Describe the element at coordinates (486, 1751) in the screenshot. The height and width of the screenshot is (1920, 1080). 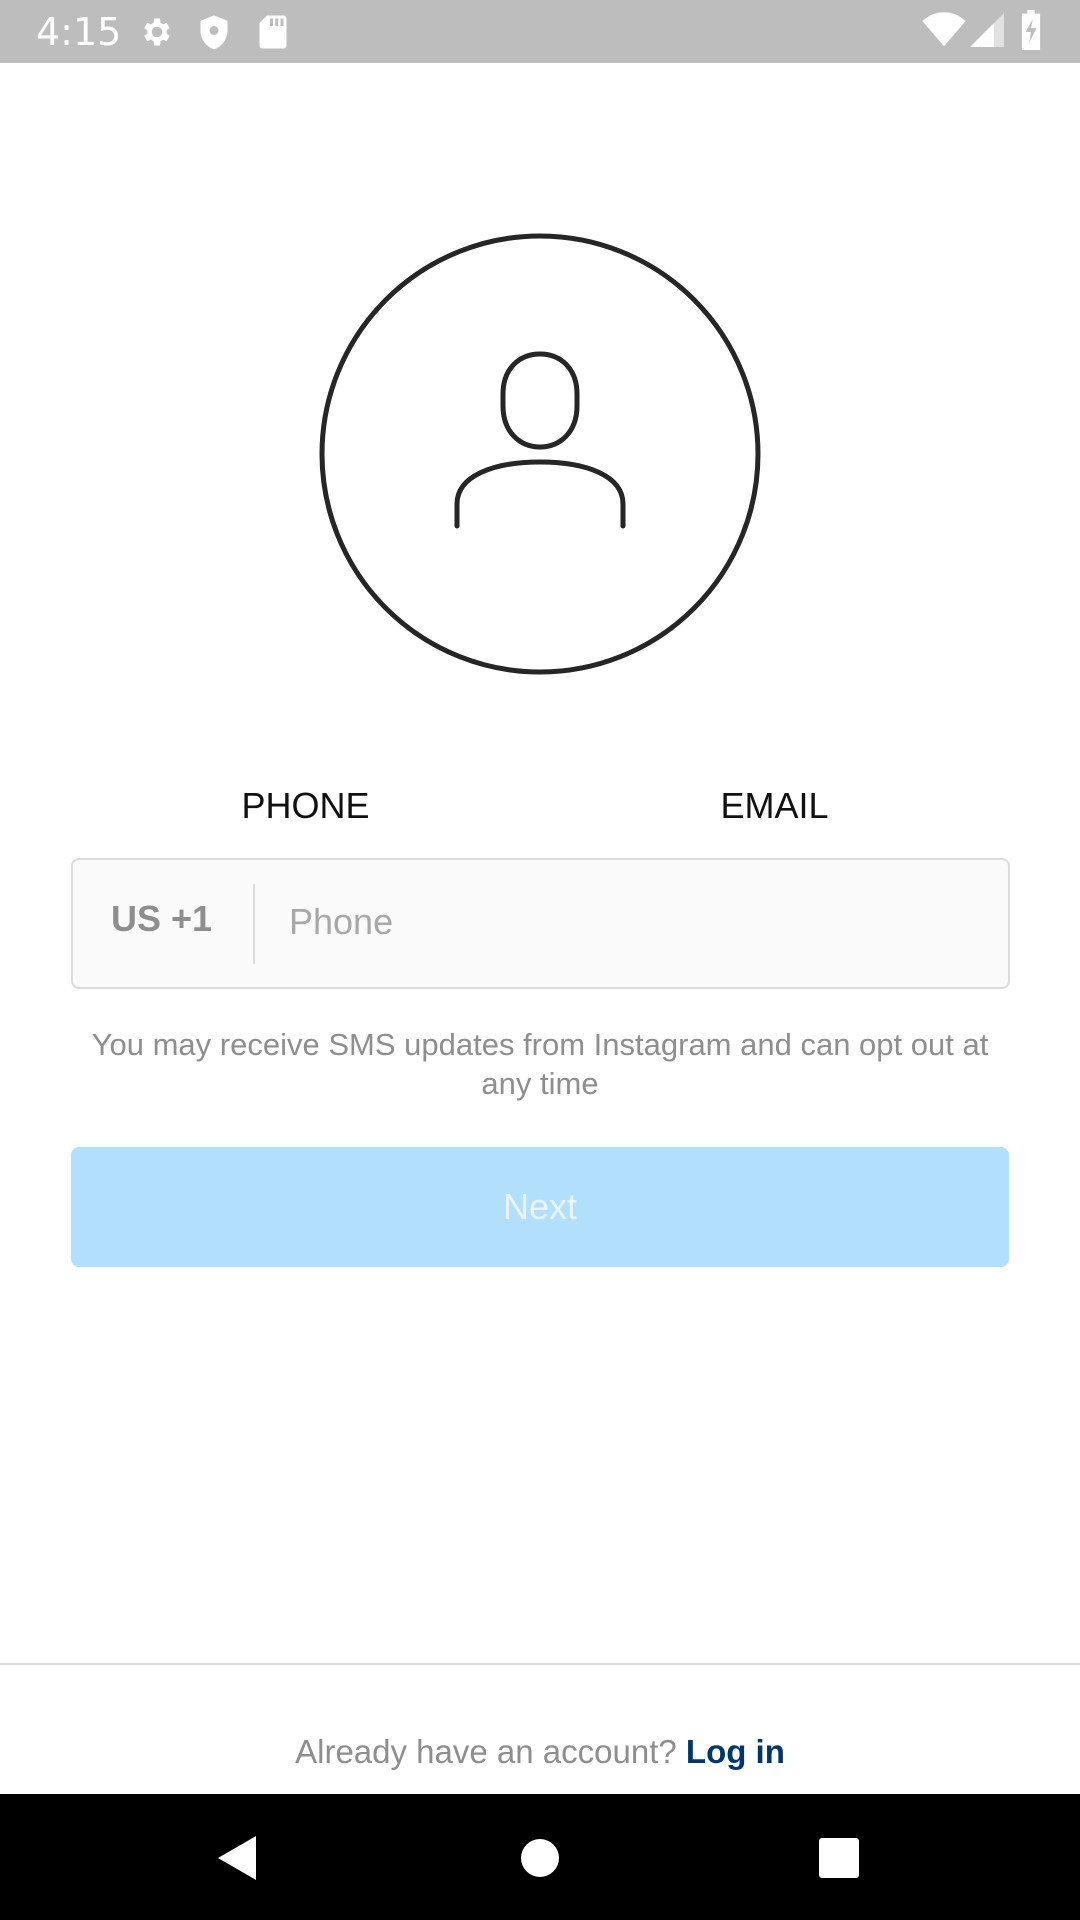
I see `login-prompt: Already have an account?` at that location.